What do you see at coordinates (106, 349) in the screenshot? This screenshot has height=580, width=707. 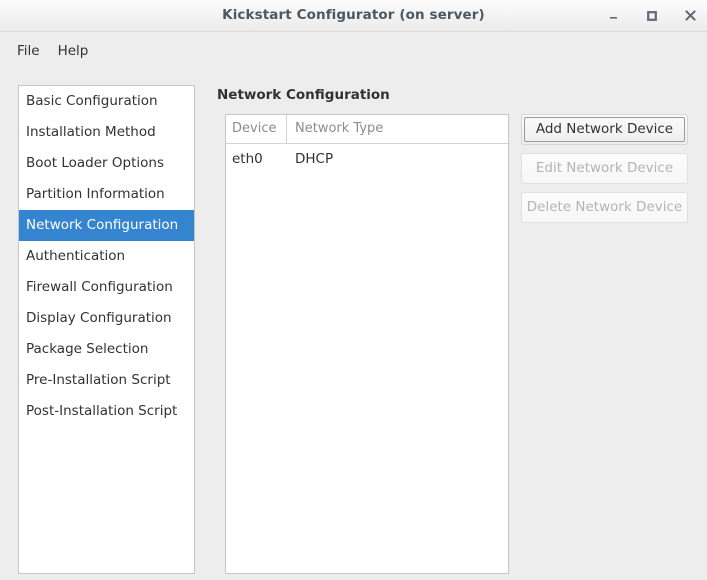 I see `sidebar-item-package-selection: Package Selection` at bounding box center [106, 349].